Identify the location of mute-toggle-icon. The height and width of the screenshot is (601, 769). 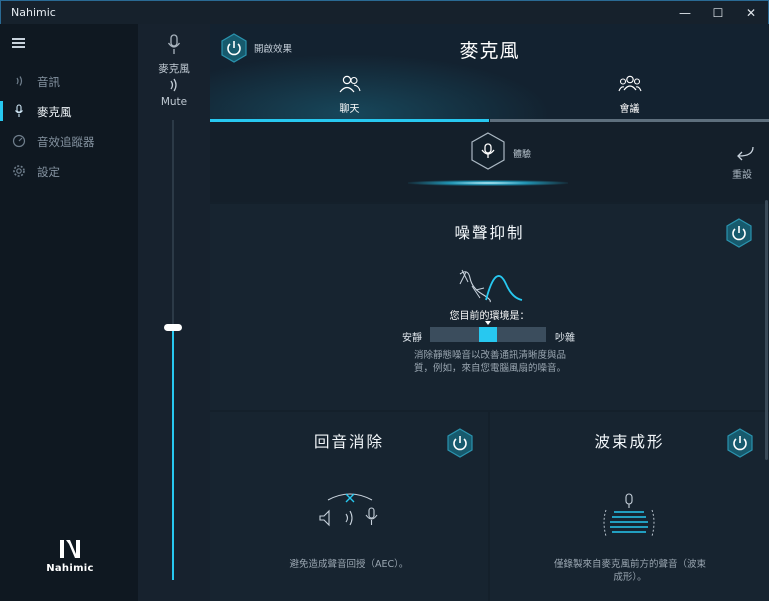
(174, 85).